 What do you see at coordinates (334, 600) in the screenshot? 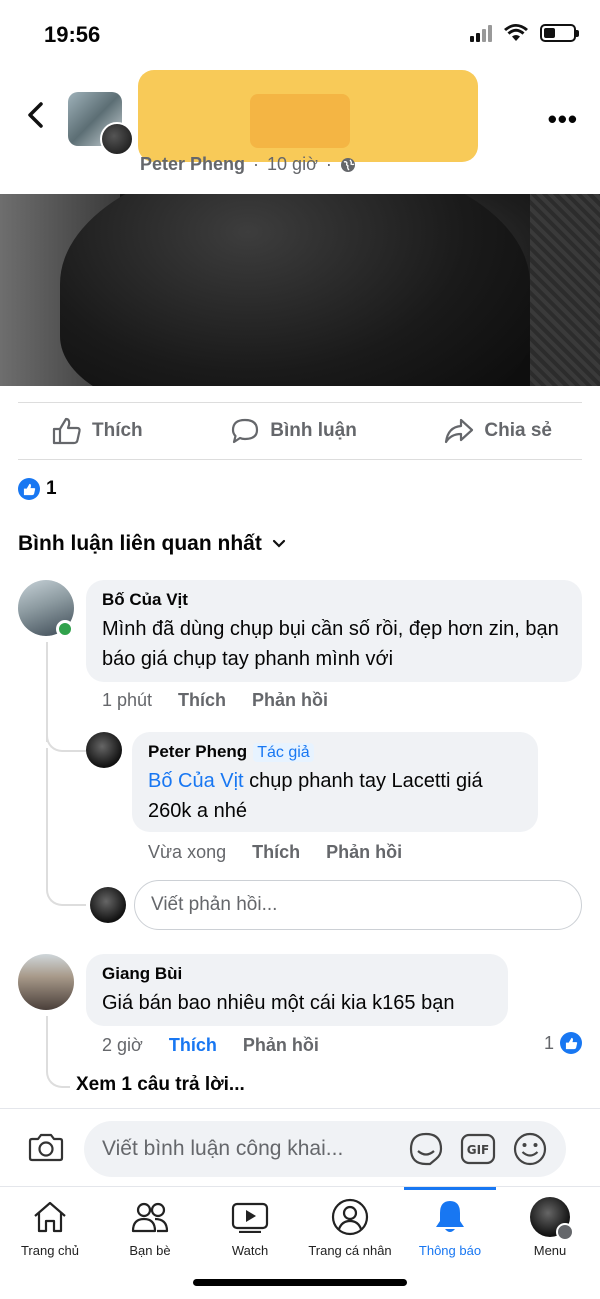
I see `commenter-name: Bố Của Vịt` at bounding box center [334, 600].